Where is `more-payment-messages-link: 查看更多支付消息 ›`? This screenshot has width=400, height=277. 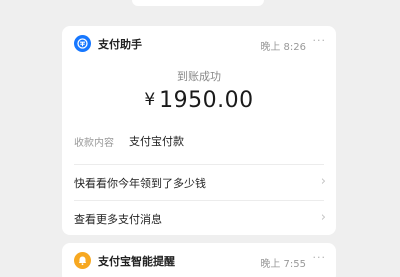
more-payment-messages-link: 查看更多支付消息 › is located at coordinates (199, 219).